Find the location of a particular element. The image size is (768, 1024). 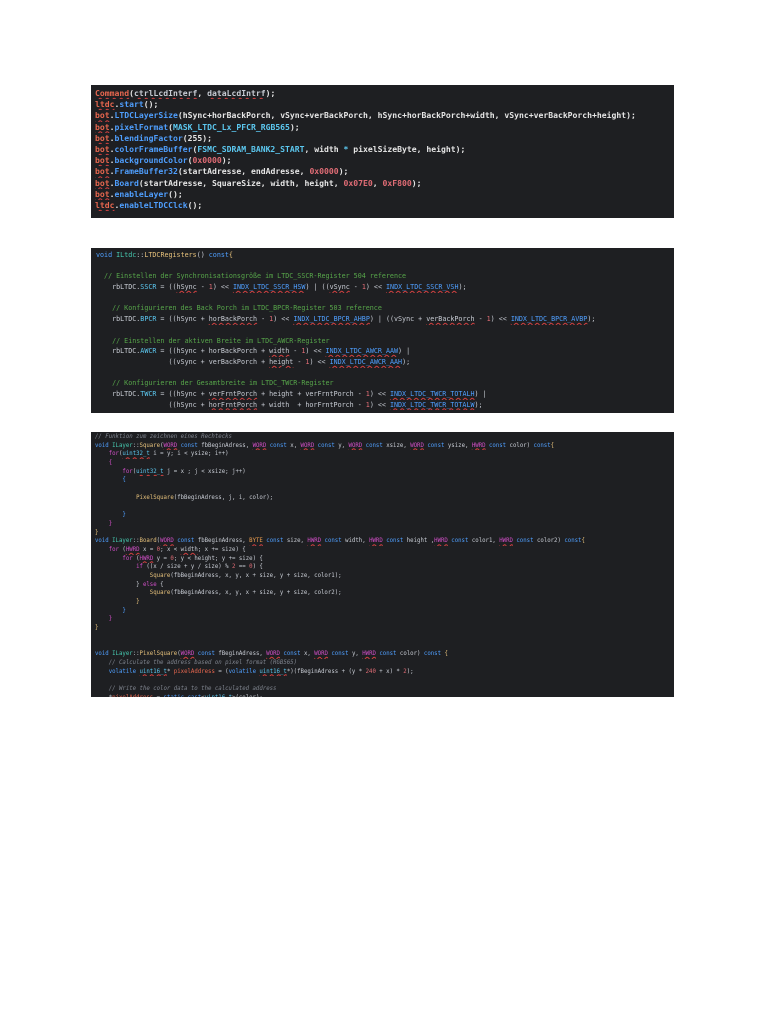

code-token: :: is located at coordinates (136, 541).